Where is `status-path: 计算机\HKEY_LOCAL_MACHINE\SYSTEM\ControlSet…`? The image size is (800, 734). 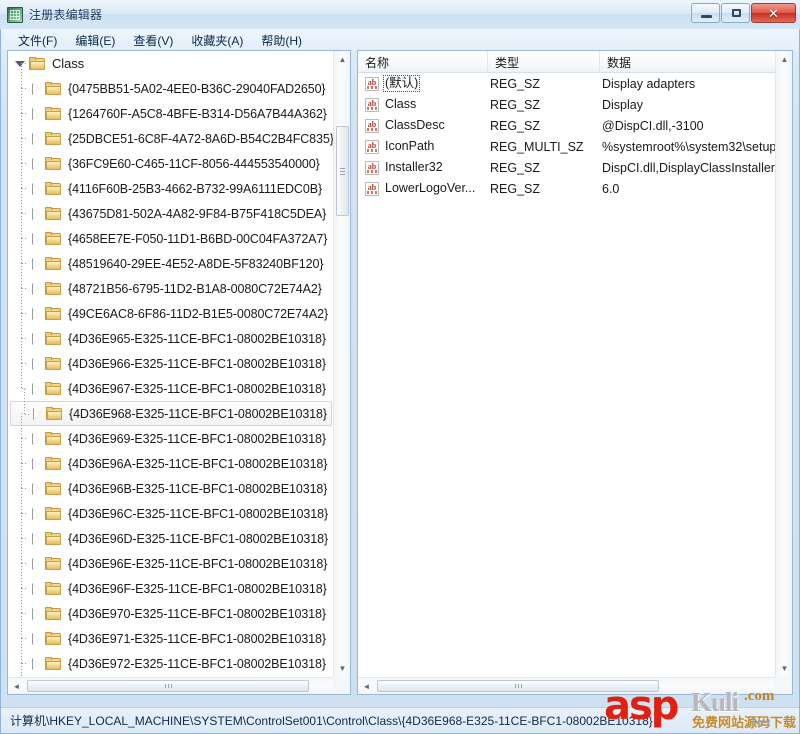 status-path: 计算机\HKEY_LOCAL_MACHINE\SYSTEM\ControlSet… is located at coordinates (331, 721).